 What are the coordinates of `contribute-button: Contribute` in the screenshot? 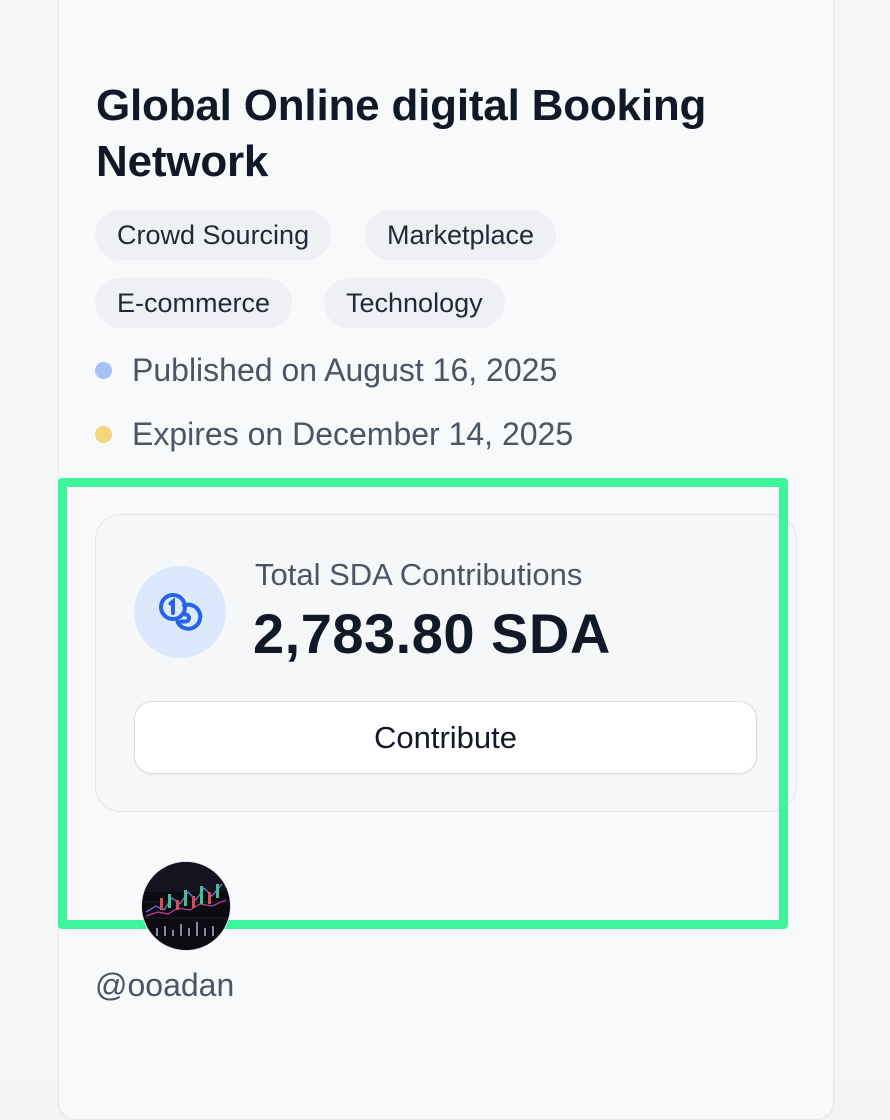 It's located at (445, 737).